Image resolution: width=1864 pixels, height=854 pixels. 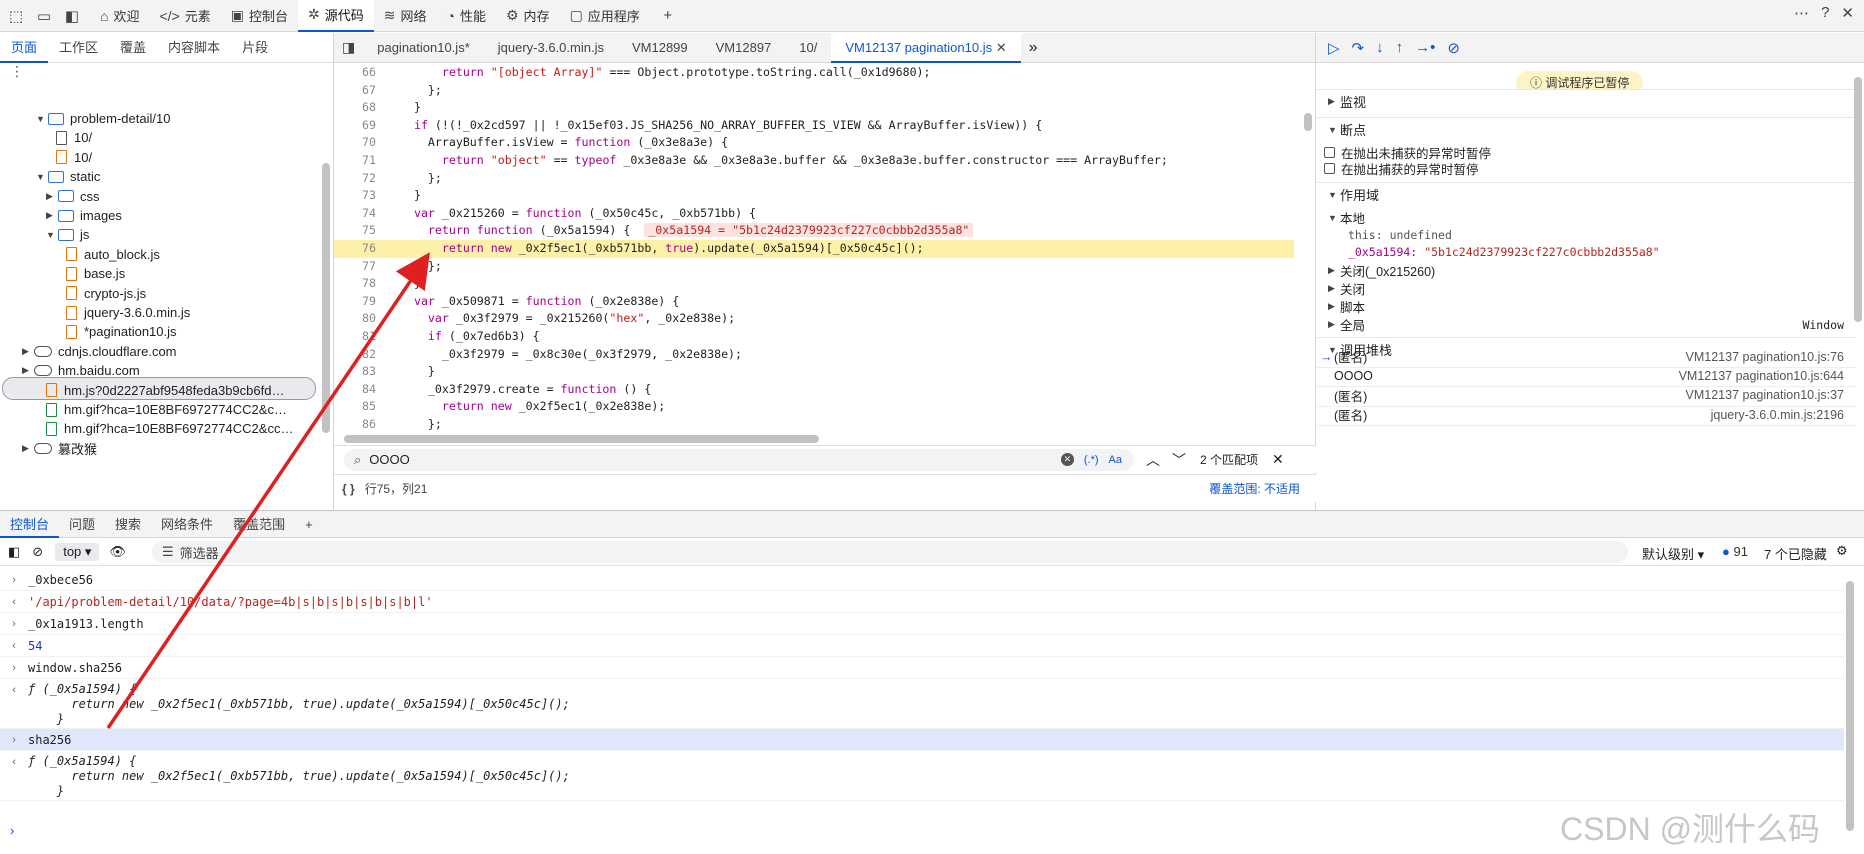 What do you see at coordinates (739, 459) in the screenshot?
I see `search-input: ⌕ OOOO ✕ (.*) Aa` at bounding box center [739, 459].